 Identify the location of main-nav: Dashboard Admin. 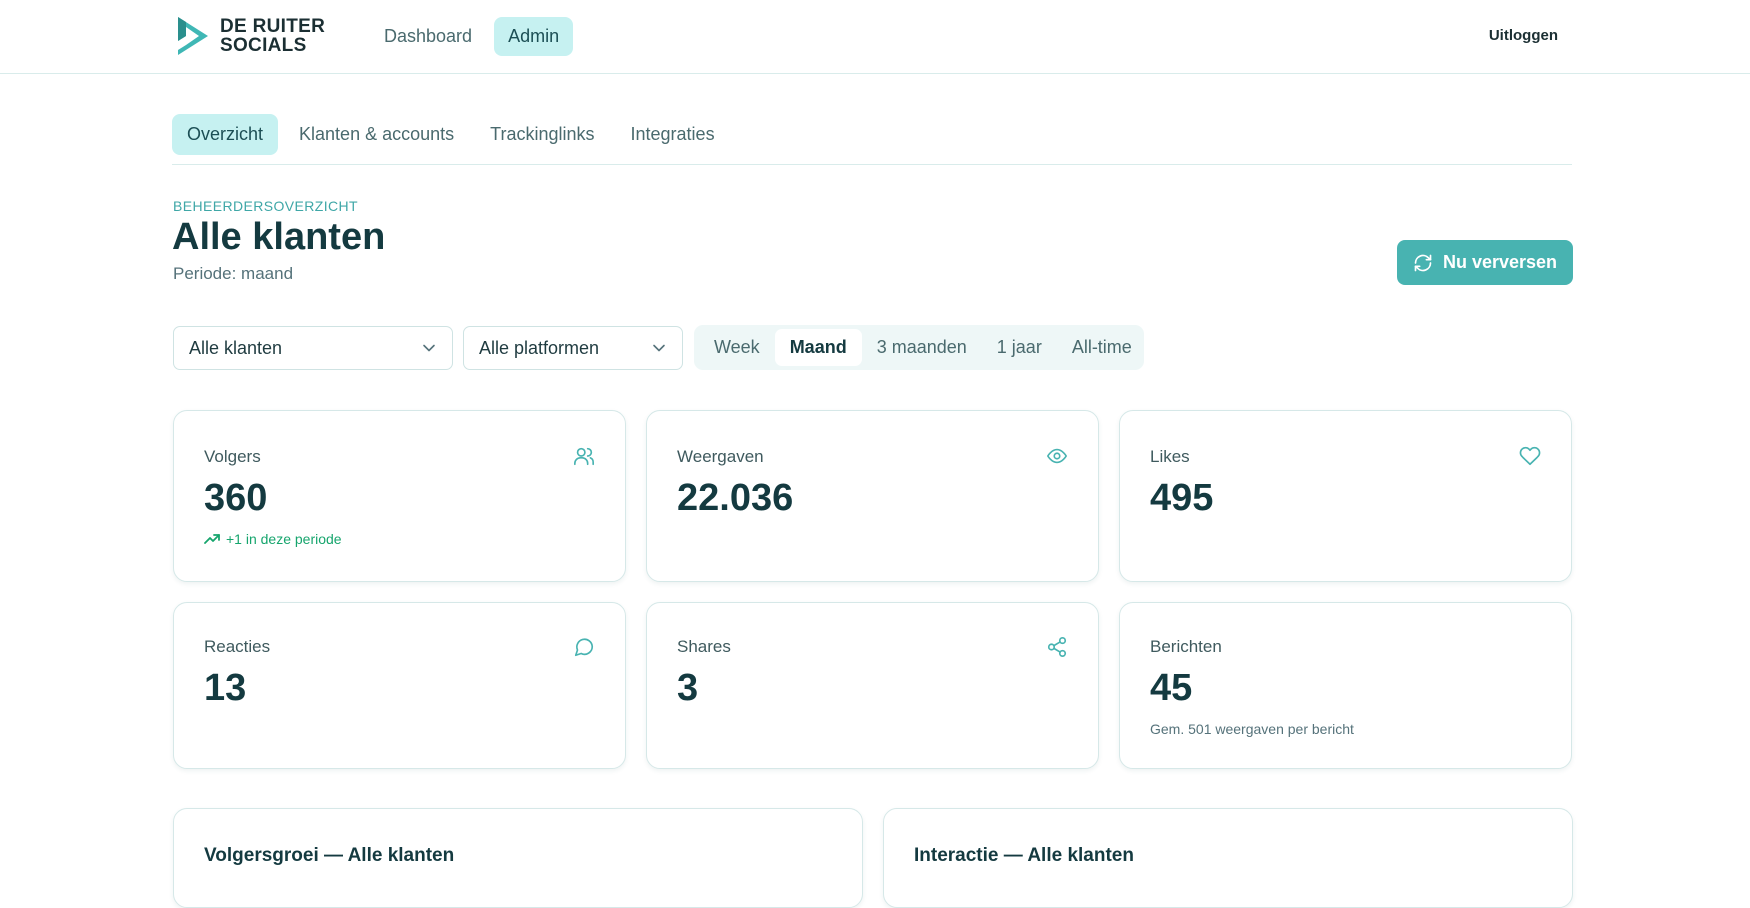
(472, 36).